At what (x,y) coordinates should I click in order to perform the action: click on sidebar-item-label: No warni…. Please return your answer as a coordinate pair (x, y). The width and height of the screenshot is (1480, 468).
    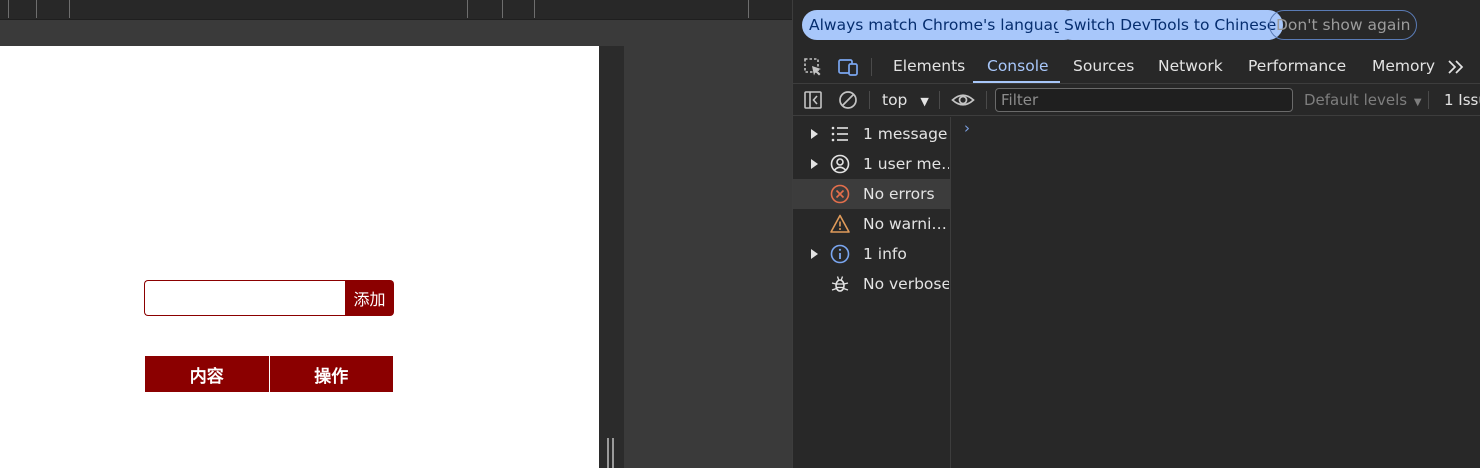
    Looking at the image, I should click on (905, 224).